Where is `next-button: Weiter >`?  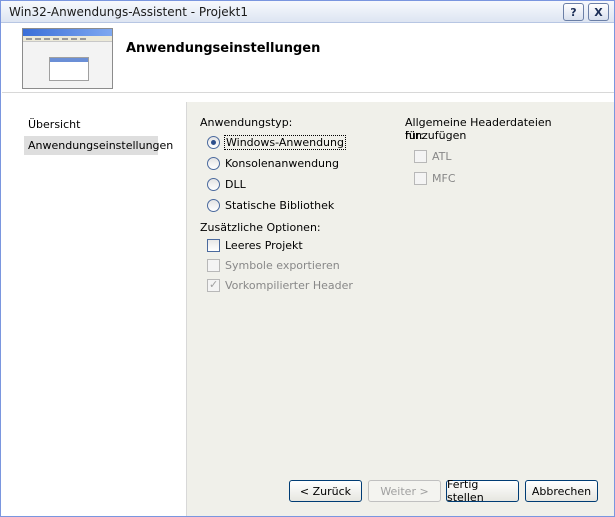
next-button: Weiter > is located at coordinates (404, 491).